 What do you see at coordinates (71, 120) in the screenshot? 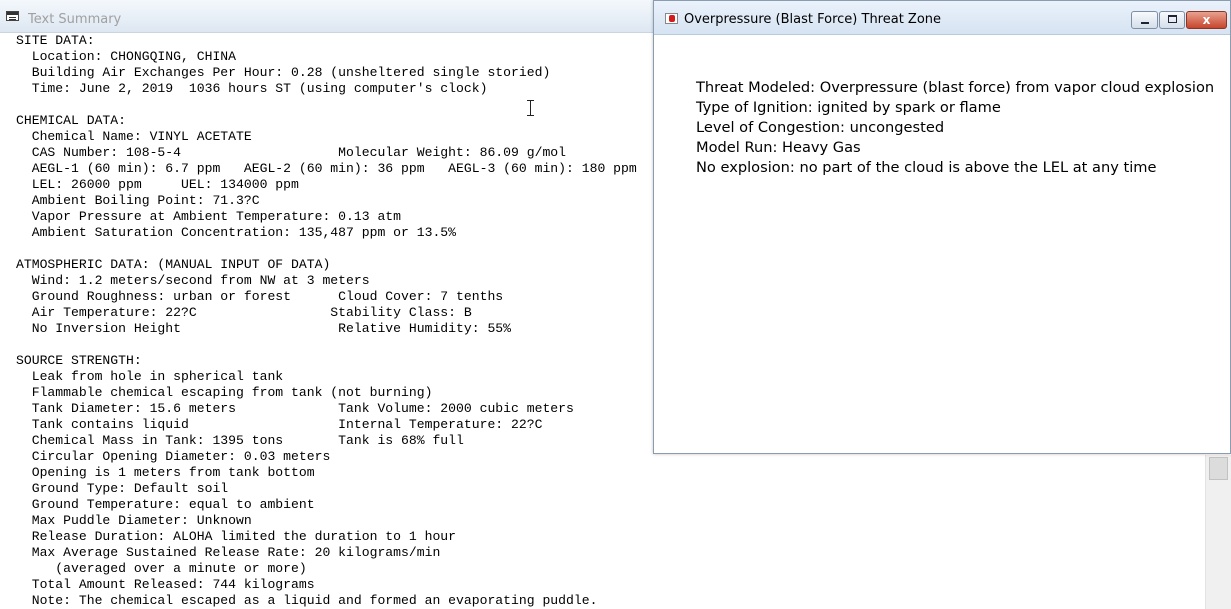
I see `summary-line: CHEMICAL DATA:` at bounding box center [71, 120].